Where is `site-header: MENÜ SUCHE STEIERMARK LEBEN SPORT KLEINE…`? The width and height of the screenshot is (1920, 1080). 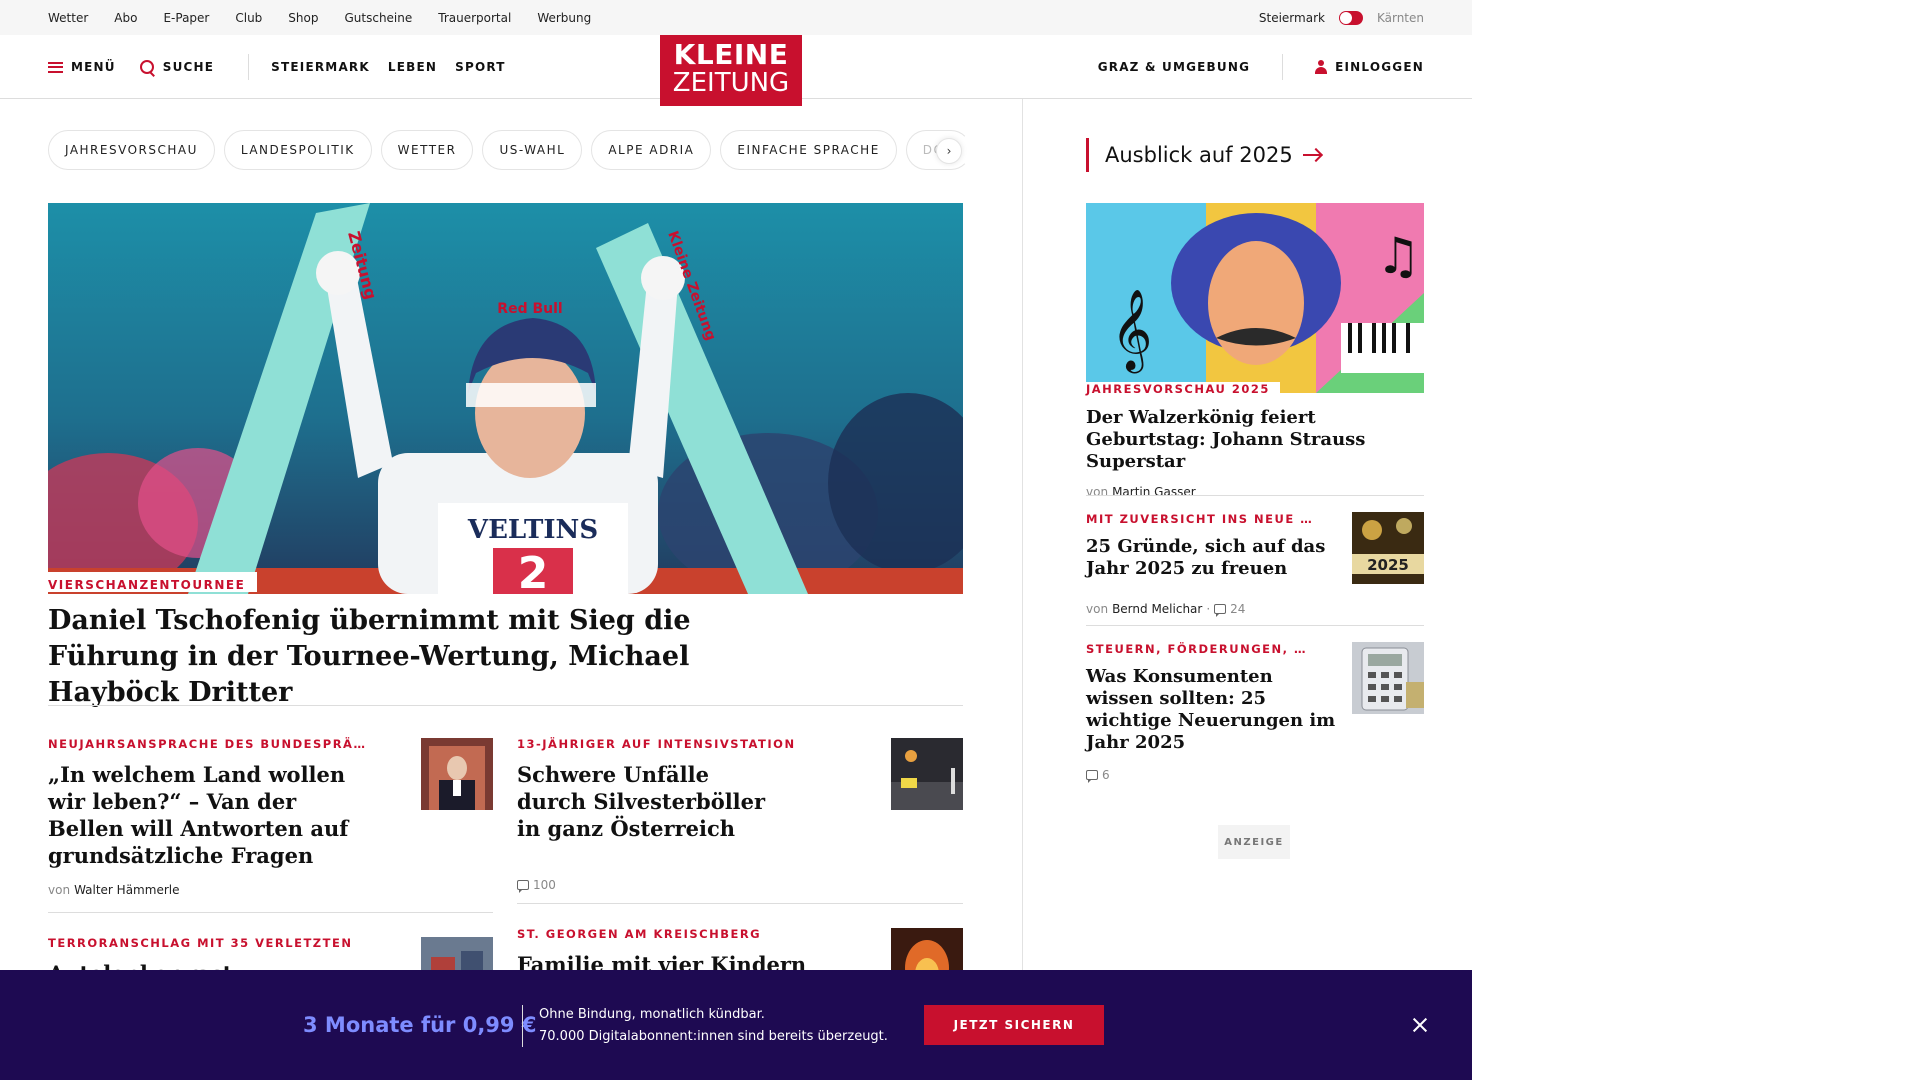
site-header: MENÜ SUCHE STEIERMARK LEBEN SPORT KLEINE… is located at coordinates (736, 70).